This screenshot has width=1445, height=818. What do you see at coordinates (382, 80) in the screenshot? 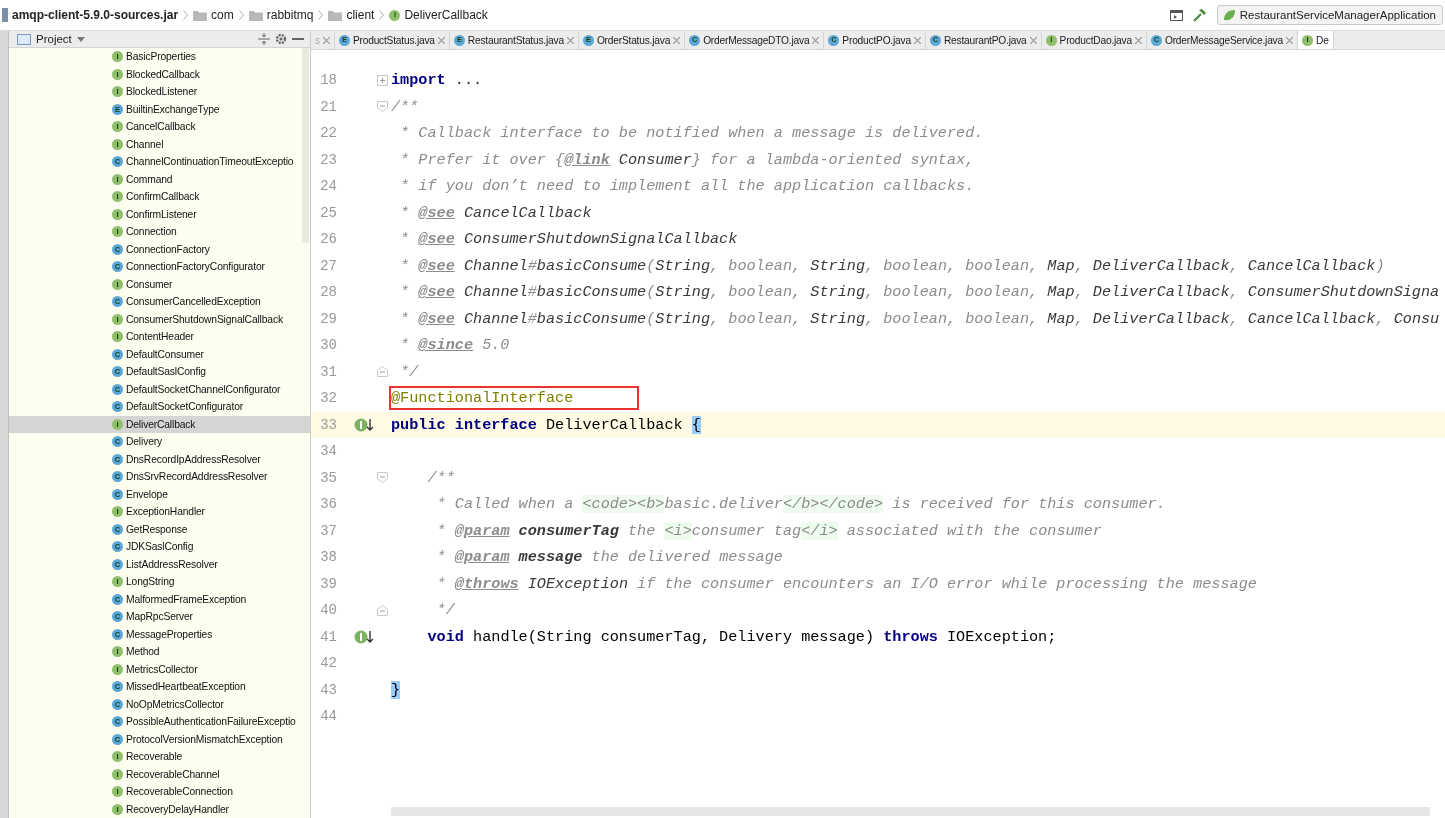
I see `expand-fold-icon` at bounding box center [382, 80].